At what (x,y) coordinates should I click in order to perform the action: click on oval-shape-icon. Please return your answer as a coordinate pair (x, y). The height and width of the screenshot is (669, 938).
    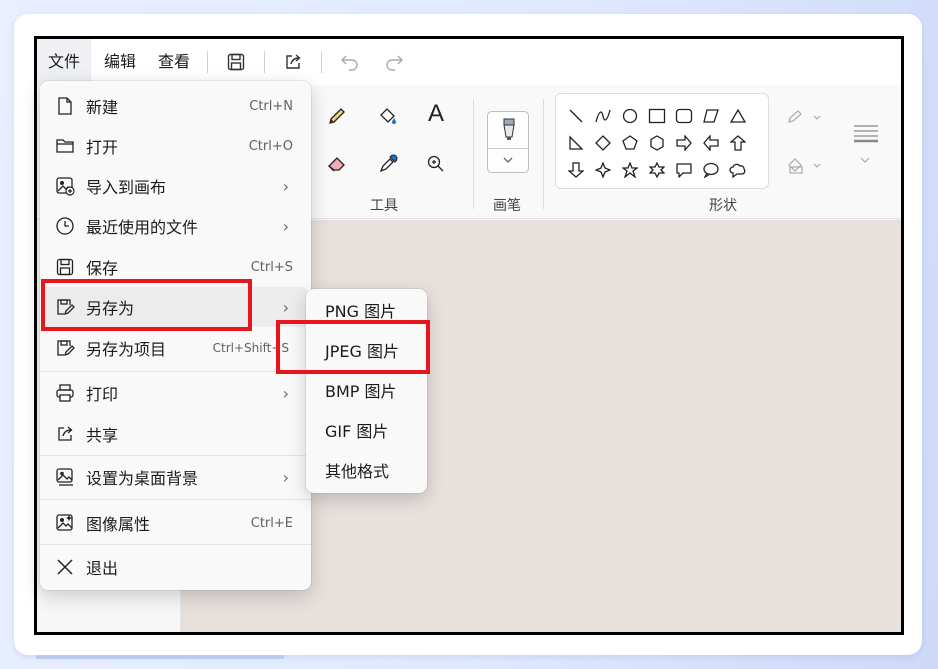
    Looking at the image, I should click on (629, 115).